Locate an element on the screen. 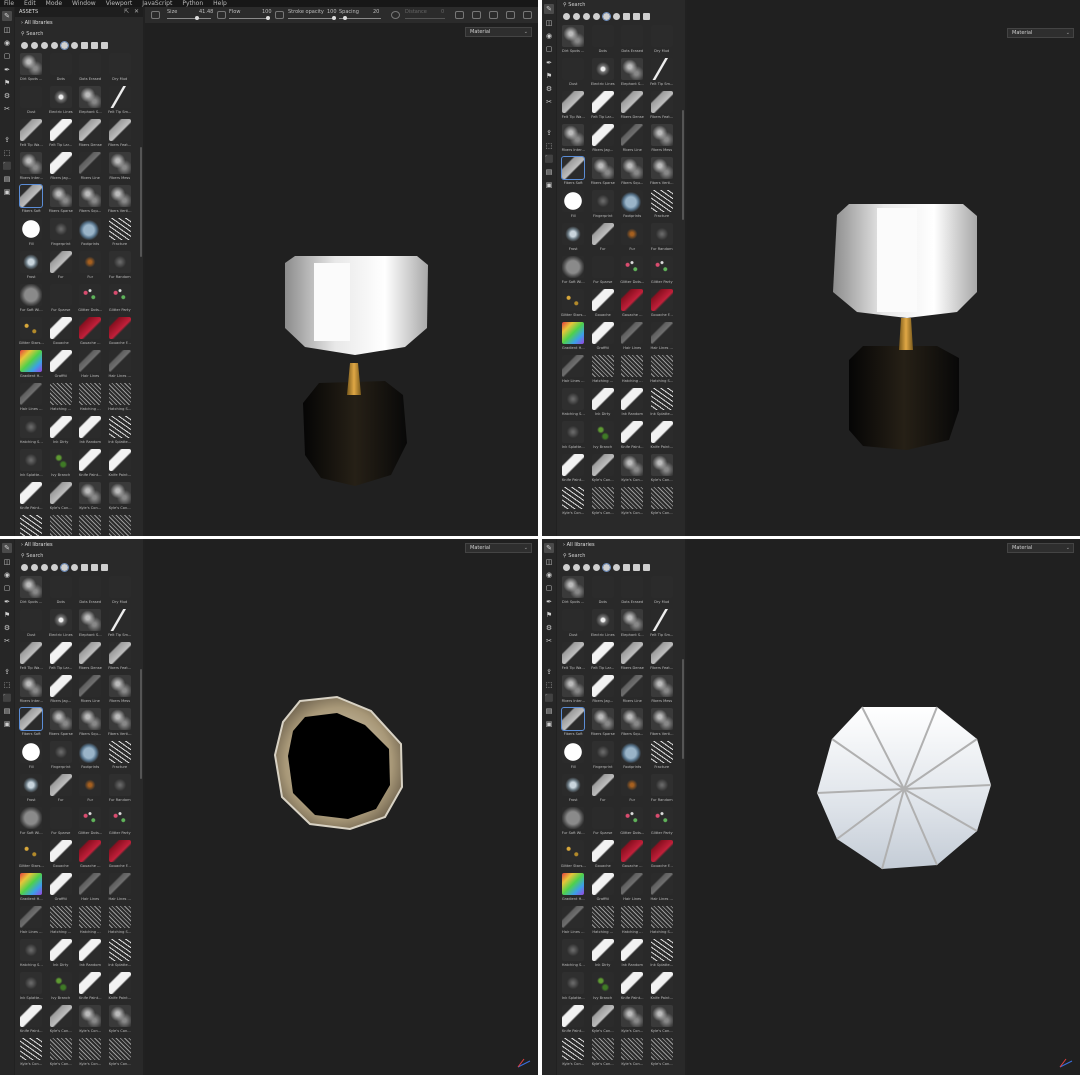  symmetry-icon is located at coordinates (459, 15).